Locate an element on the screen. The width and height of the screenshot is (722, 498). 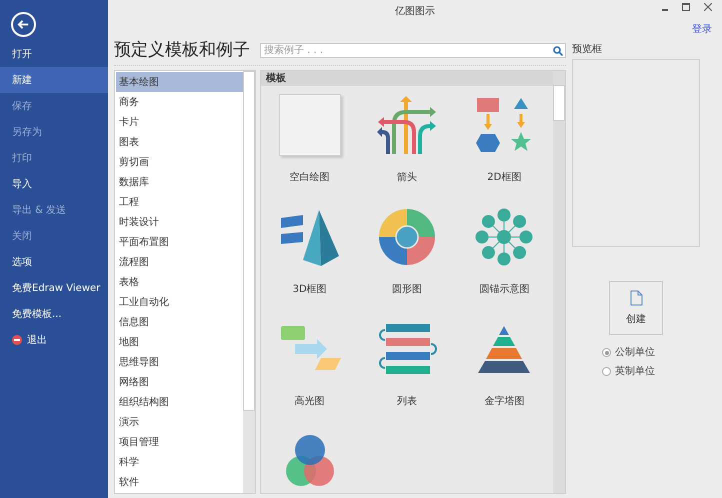
sidebar-item: 新建 is located at coordinates (54, 80).